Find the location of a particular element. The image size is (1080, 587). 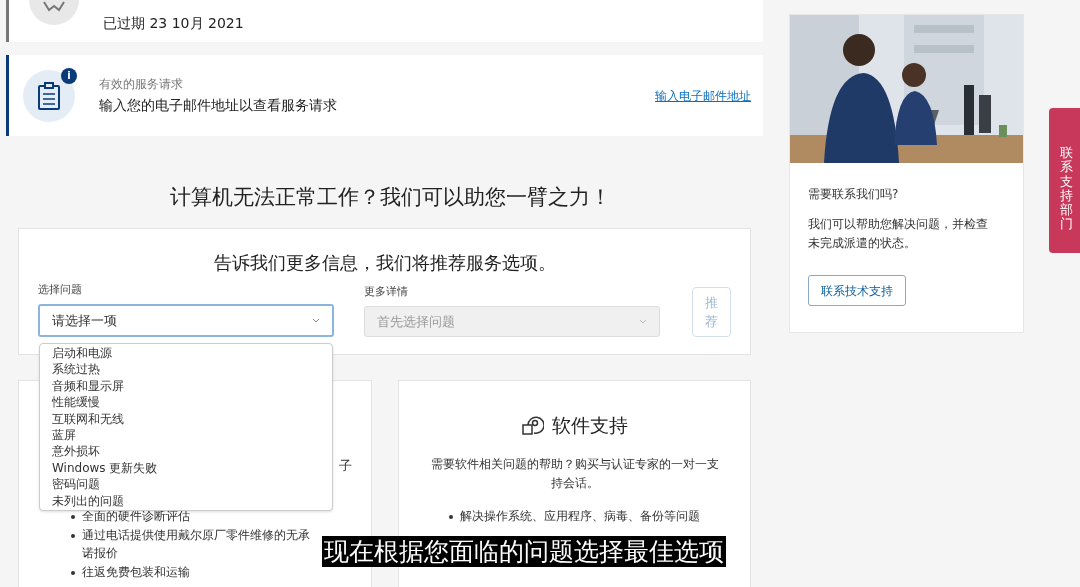

card-text: 子 is located at coordinates (345, 465).